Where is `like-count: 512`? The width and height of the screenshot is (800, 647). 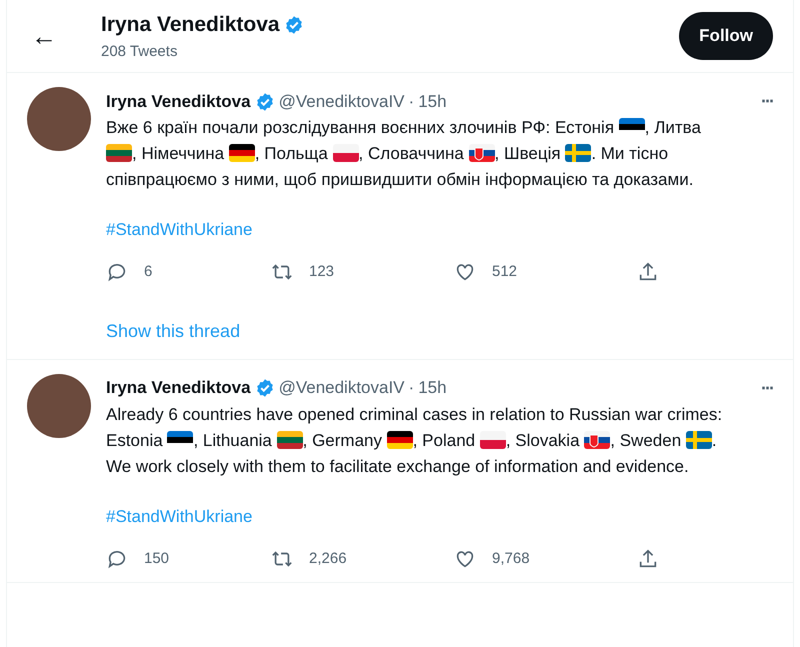
like-count: 512 is located at coordinates (505, 272).